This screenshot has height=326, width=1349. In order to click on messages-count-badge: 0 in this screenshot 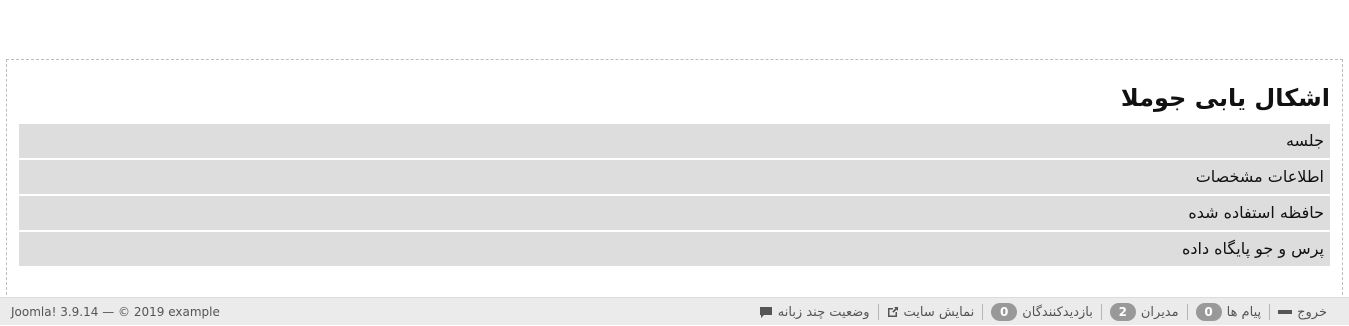, I will do `click(1208, 312)`.